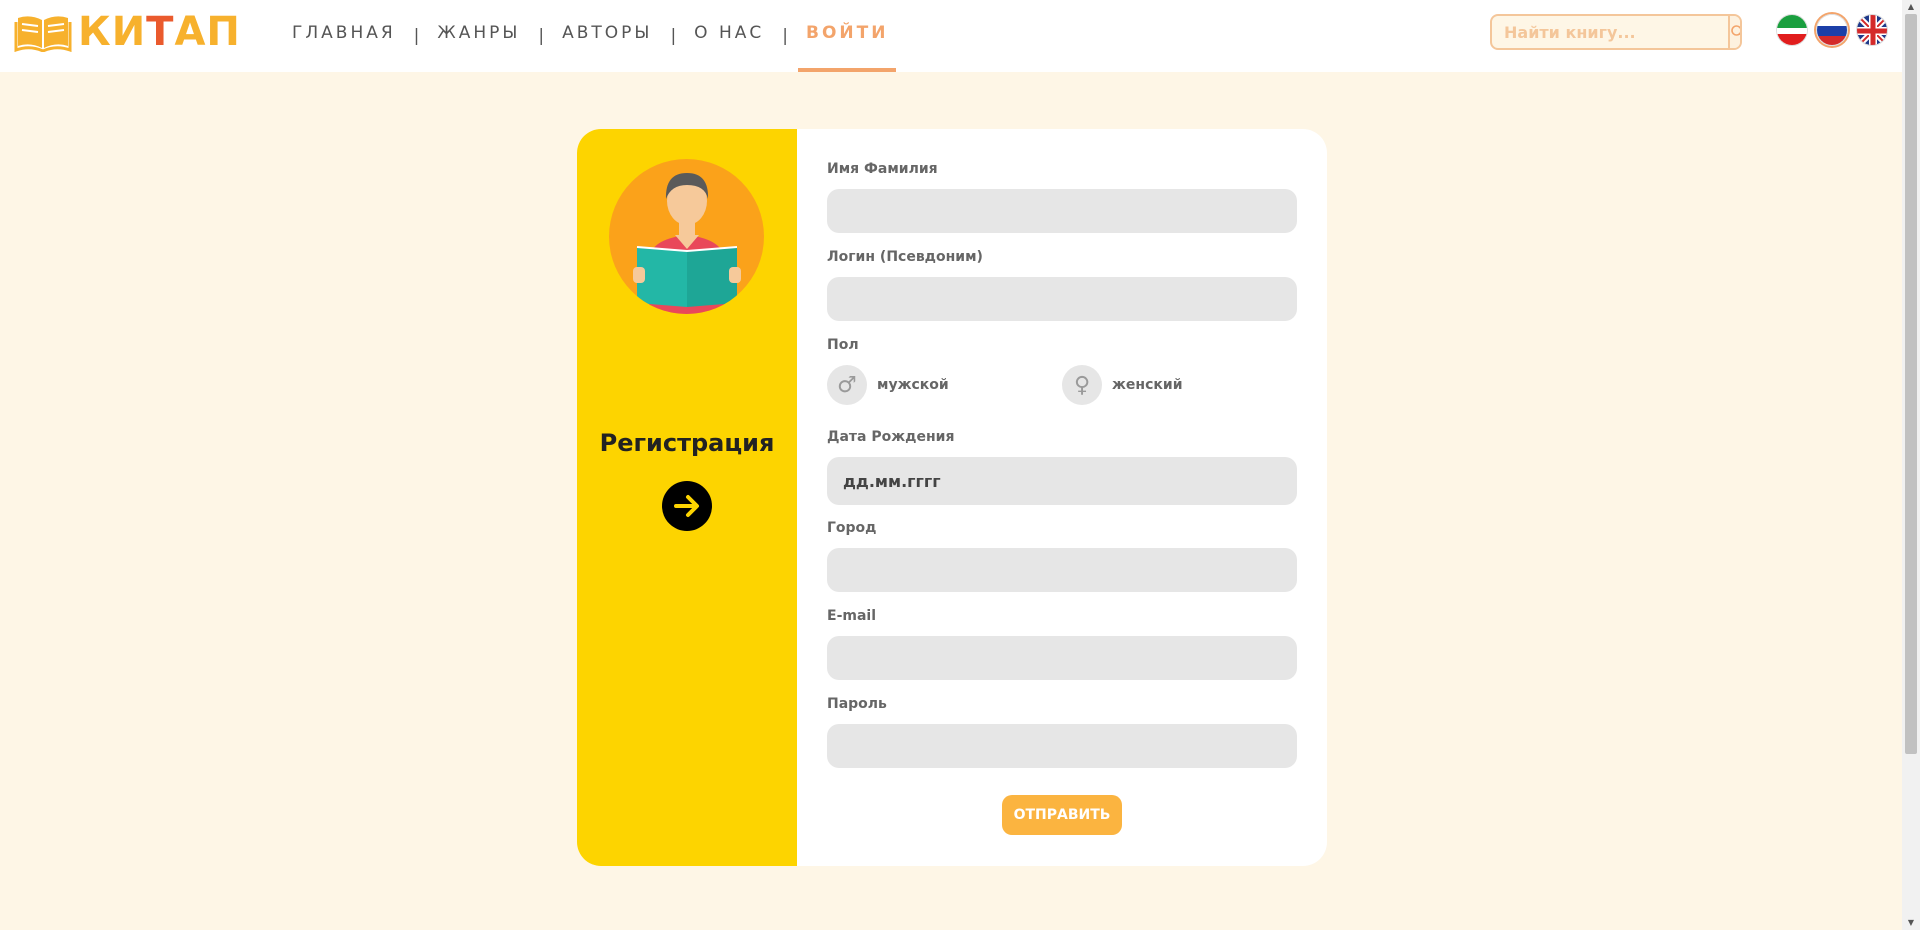 This screenshot has width=1920, height=930. I want to click on full-name-label: Имя Фамилия, so click(882, 169).